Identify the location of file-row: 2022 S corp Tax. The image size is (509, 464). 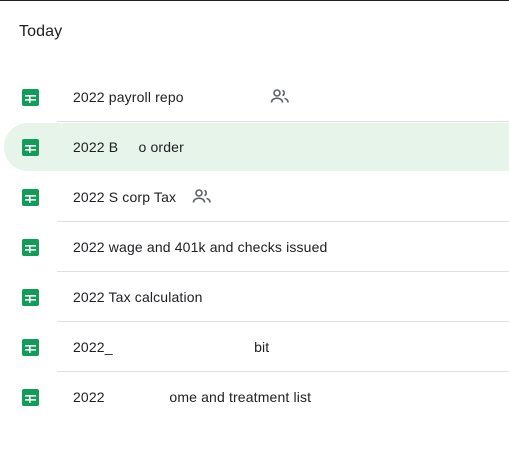
(254, 197).